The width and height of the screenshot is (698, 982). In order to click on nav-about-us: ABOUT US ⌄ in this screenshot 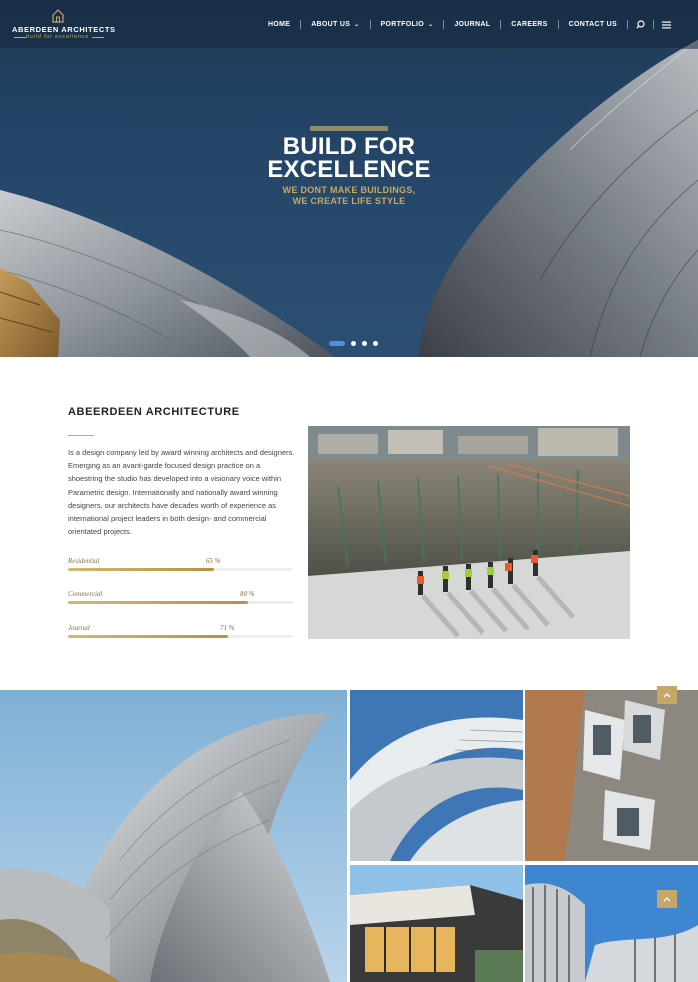, I will do `click(335, 24)`.